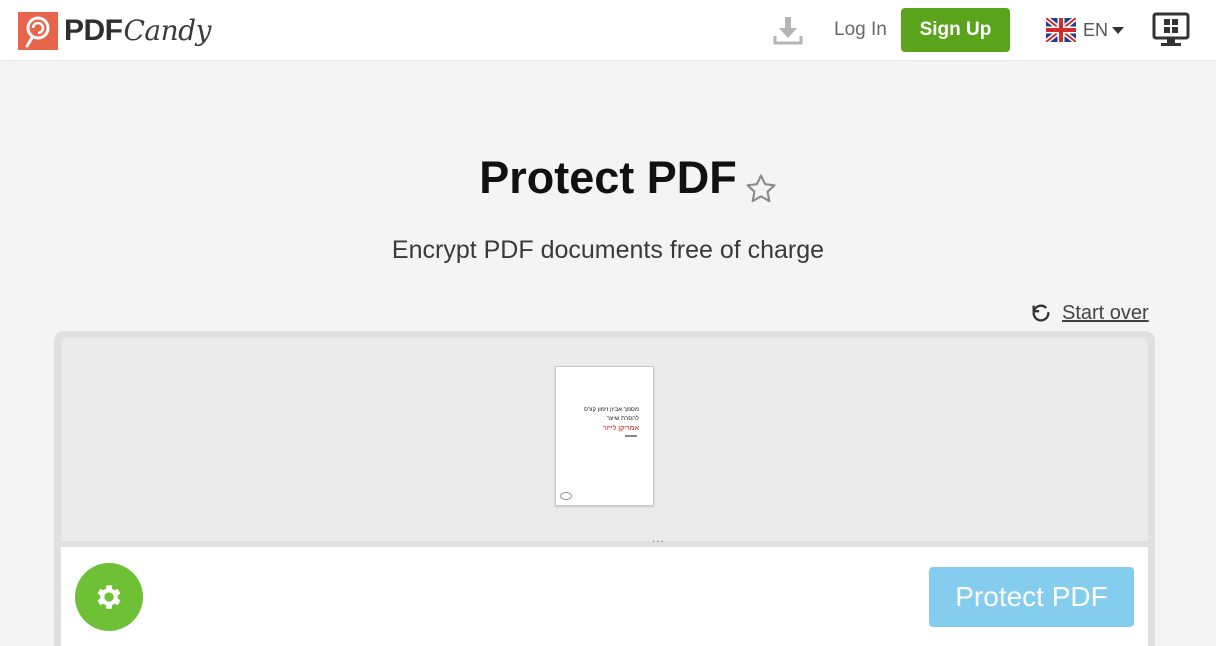 The width and height of the screenshot is (1216, 646). Describe the element at coordinates (566, 496) in the screenshot. I see `thumb-logo-icon` at that location.